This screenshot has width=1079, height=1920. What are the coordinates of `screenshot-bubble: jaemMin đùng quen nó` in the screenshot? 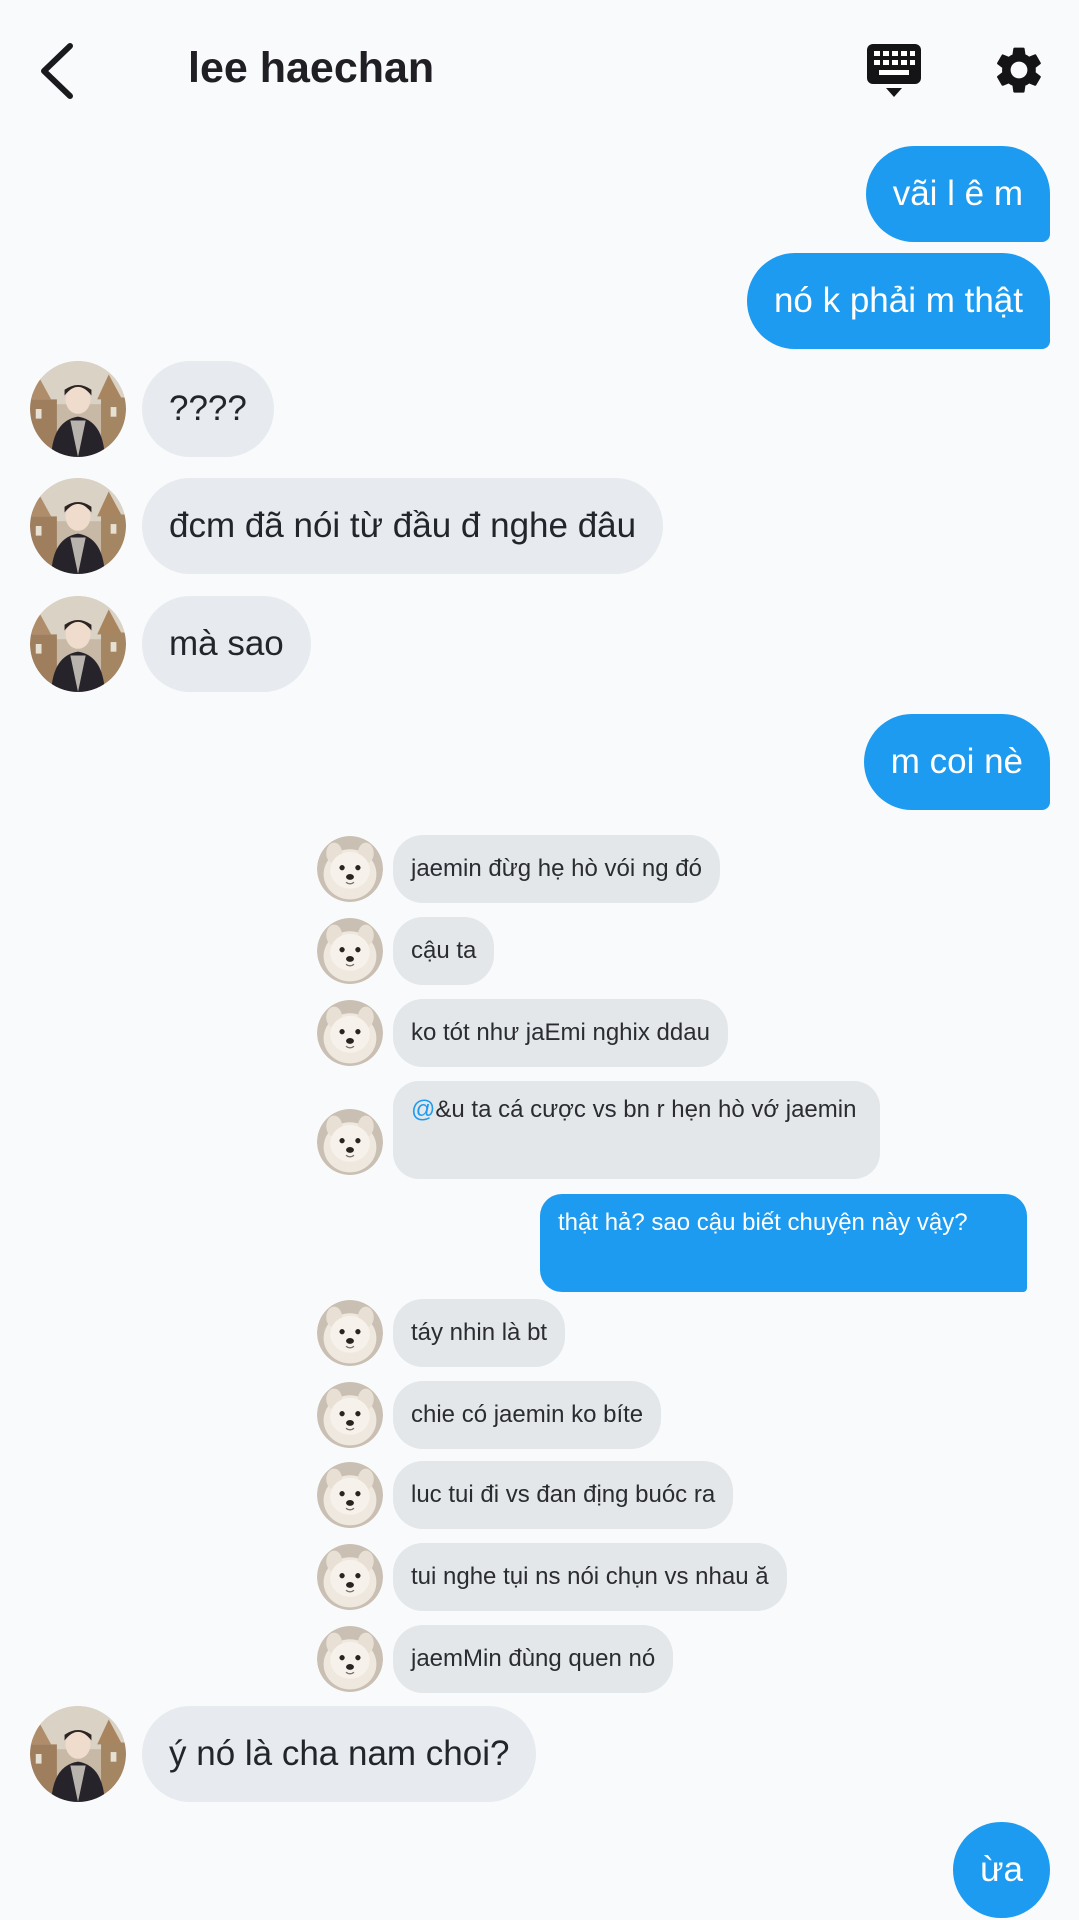 It's located at (533, 1659).